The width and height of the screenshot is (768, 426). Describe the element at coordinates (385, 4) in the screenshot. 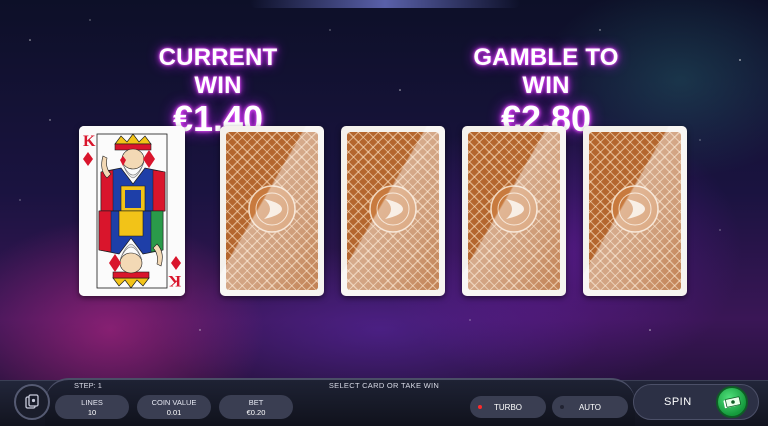

I see `title-glow` at that location.